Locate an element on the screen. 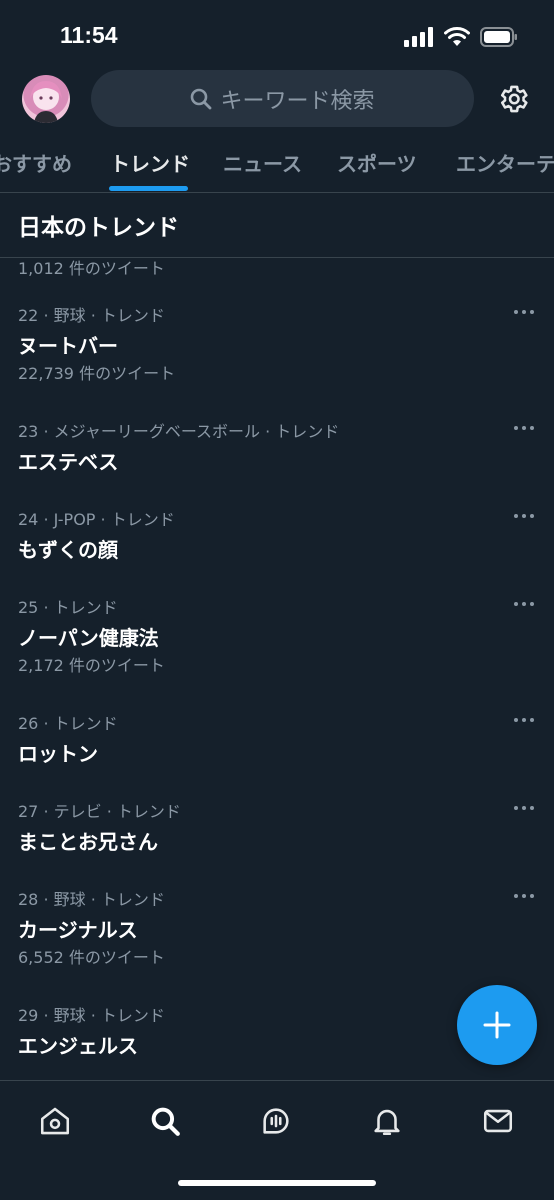 The width and height of the screenshot is (554, 1200). status-bar: 11:54 is located at coordinates (277, 35).